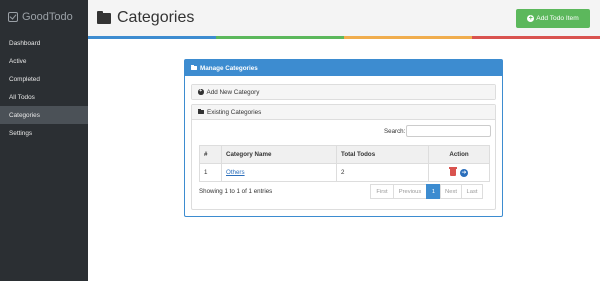 The image size is (600, 281). What do you see at coordinates (472, 191) in the screenshot?
I see `page-last: Last` at bounding box center [472, 191].